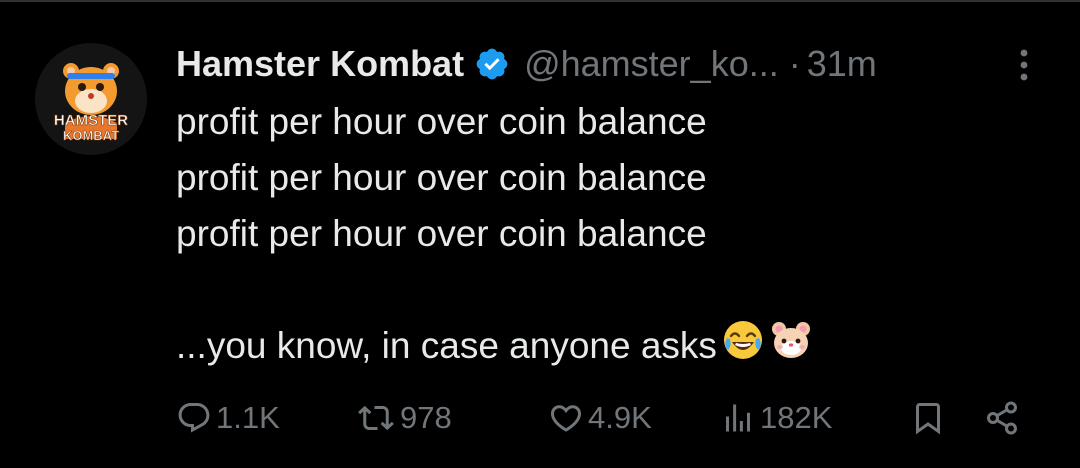  What do you see at coordinates (376, 418) in the screenshot?
I see `repost-icon` at bounding box center [376, 418].